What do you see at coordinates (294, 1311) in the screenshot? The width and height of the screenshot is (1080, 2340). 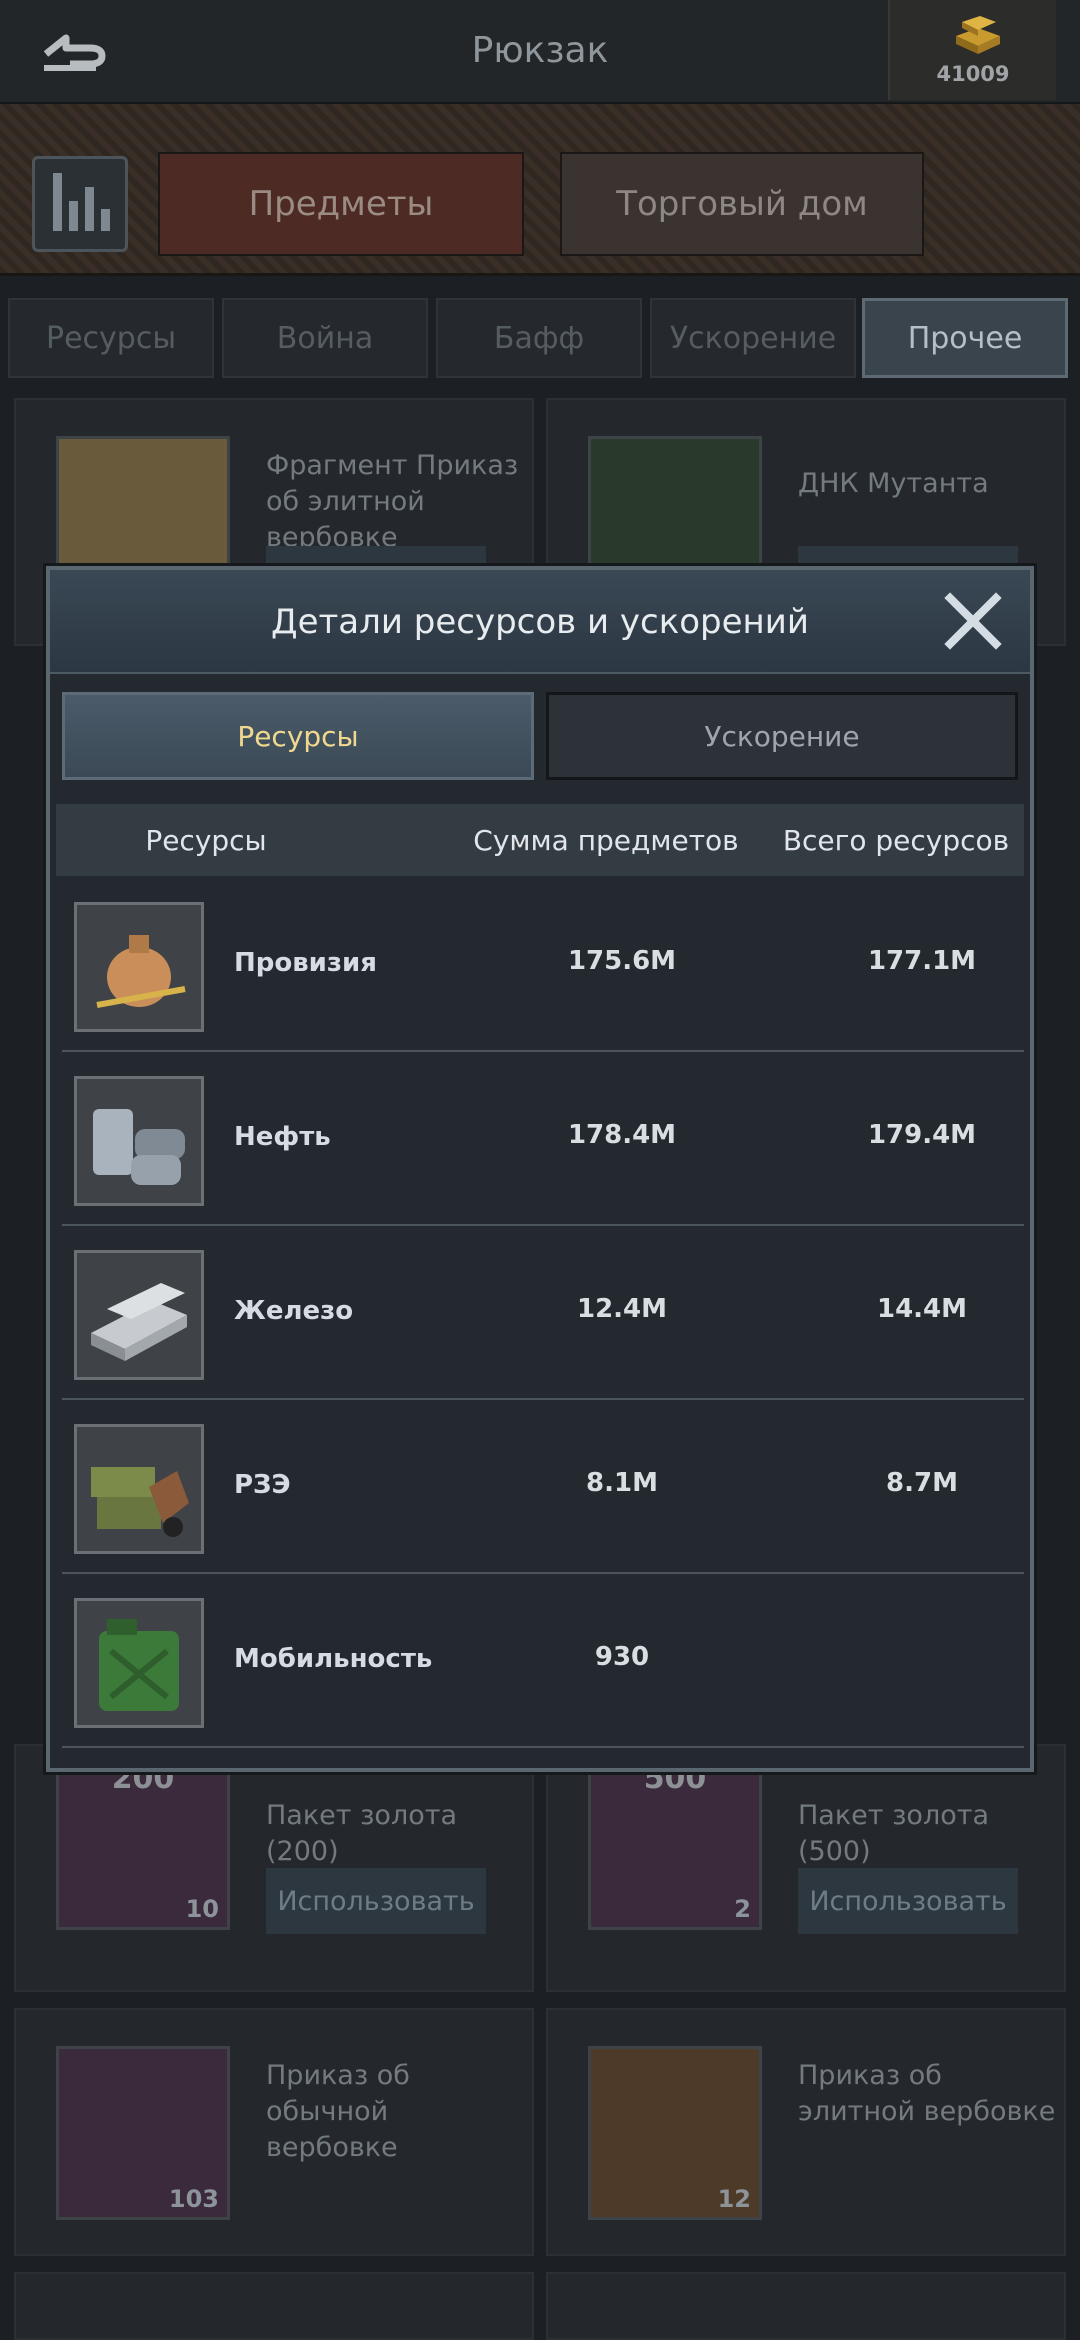 I see `resource-name: Железо` at bounding box center [294, 1311].